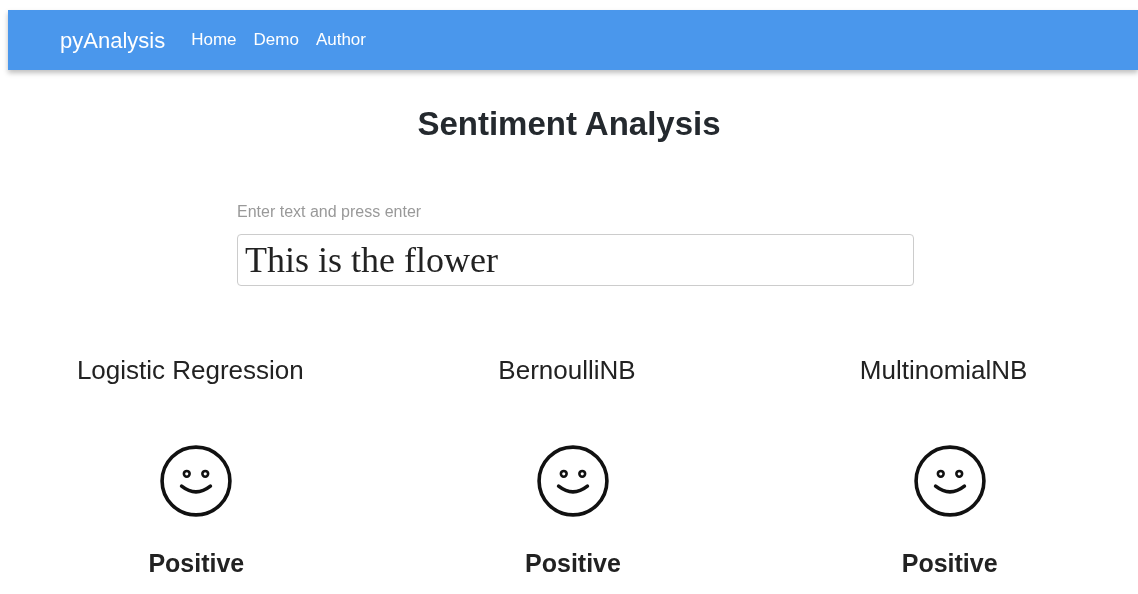  What do you see at coordinates (190, 370) in the screenshot?
I see `model-name: Logistic Regression` at bounding box center [190, 370].